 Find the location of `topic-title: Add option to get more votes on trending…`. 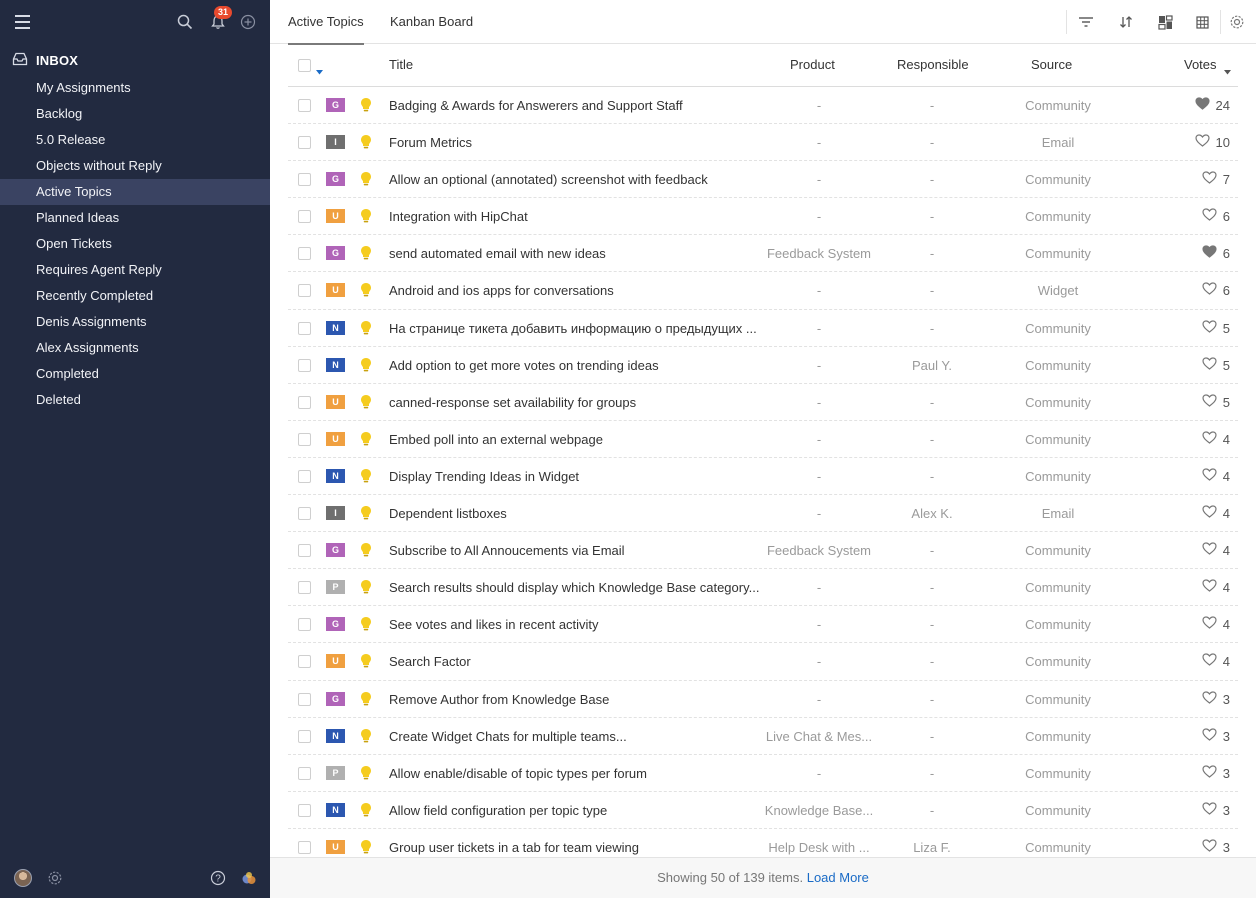

topic-title: Add option to get more votes on trending… is located at coordinates (524, 365).